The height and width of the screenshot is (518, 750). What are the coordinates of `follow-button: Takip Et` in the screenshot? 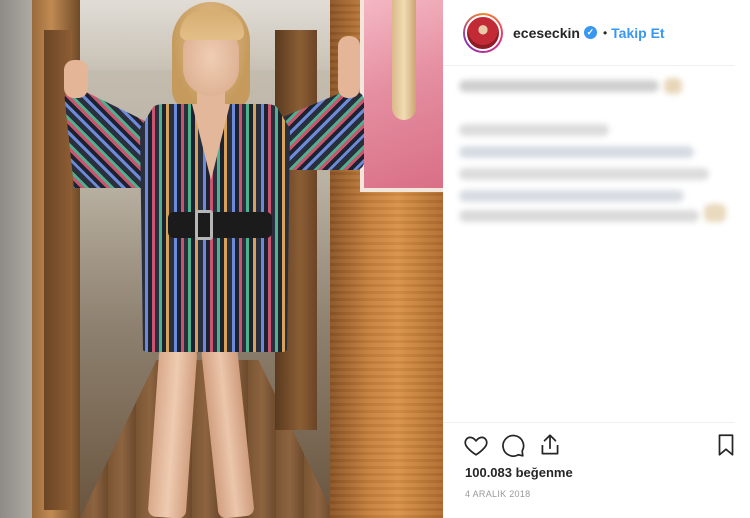 It's located at (637, 33).